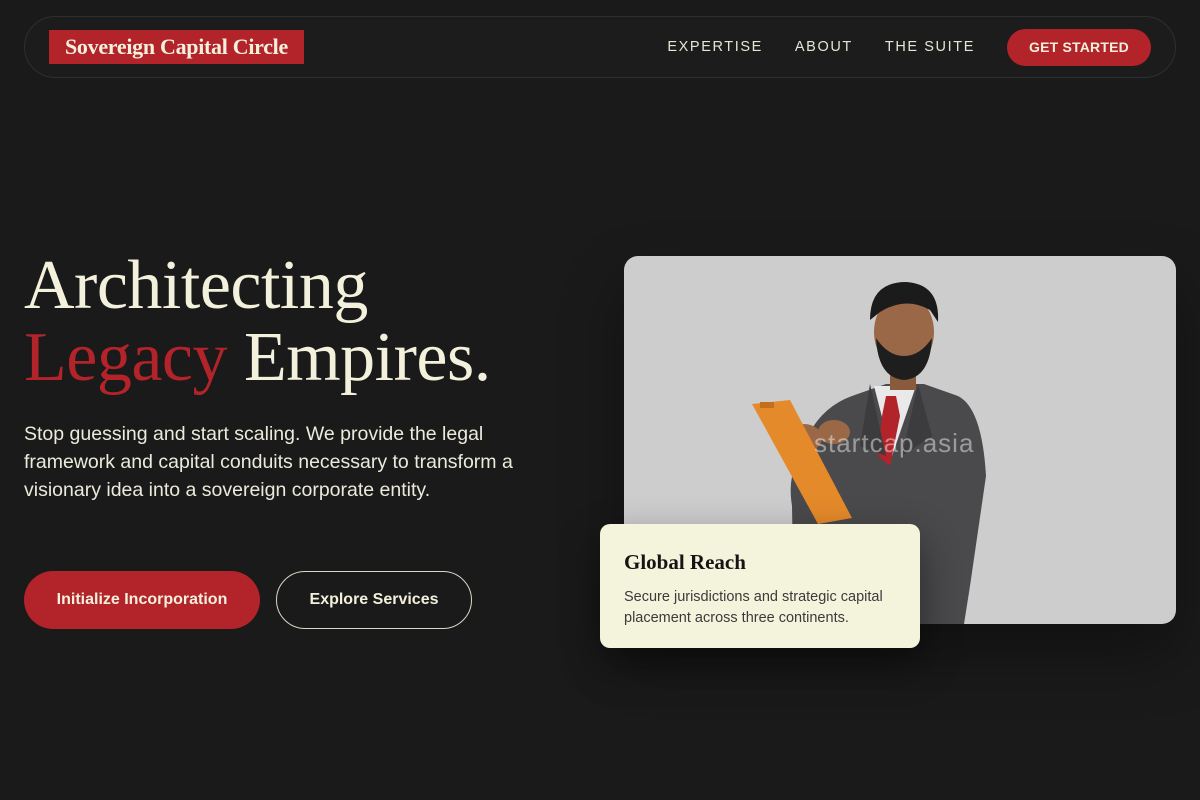 The image size is (1200, 800). Describe the element at coordinates (142, 600) in the screenshot. I see `initialize-incorporation-button: Initialize Incorporation` at that location.